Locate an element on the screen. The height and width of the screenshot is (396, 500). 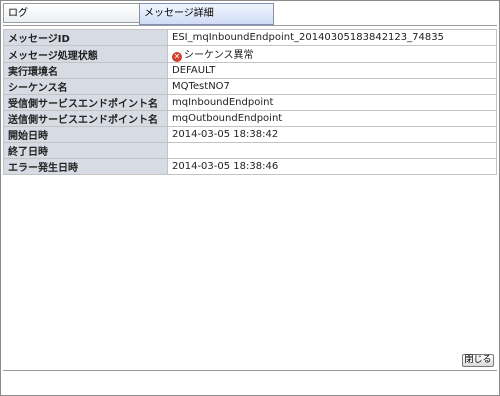
row-value: 2014-03-05 18:38:42 is located at coordinates (332, 134).